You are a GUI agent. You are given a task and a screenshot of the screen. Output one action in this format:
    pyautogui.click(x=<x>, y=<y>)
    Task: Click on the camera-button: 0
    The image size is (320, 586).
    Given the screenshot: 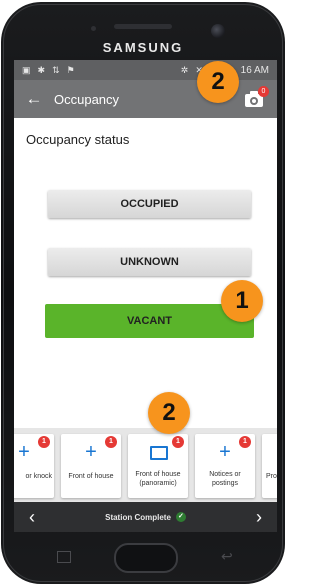 What is the action you would take?
    pyautogui.click(x=257, y=97)
    